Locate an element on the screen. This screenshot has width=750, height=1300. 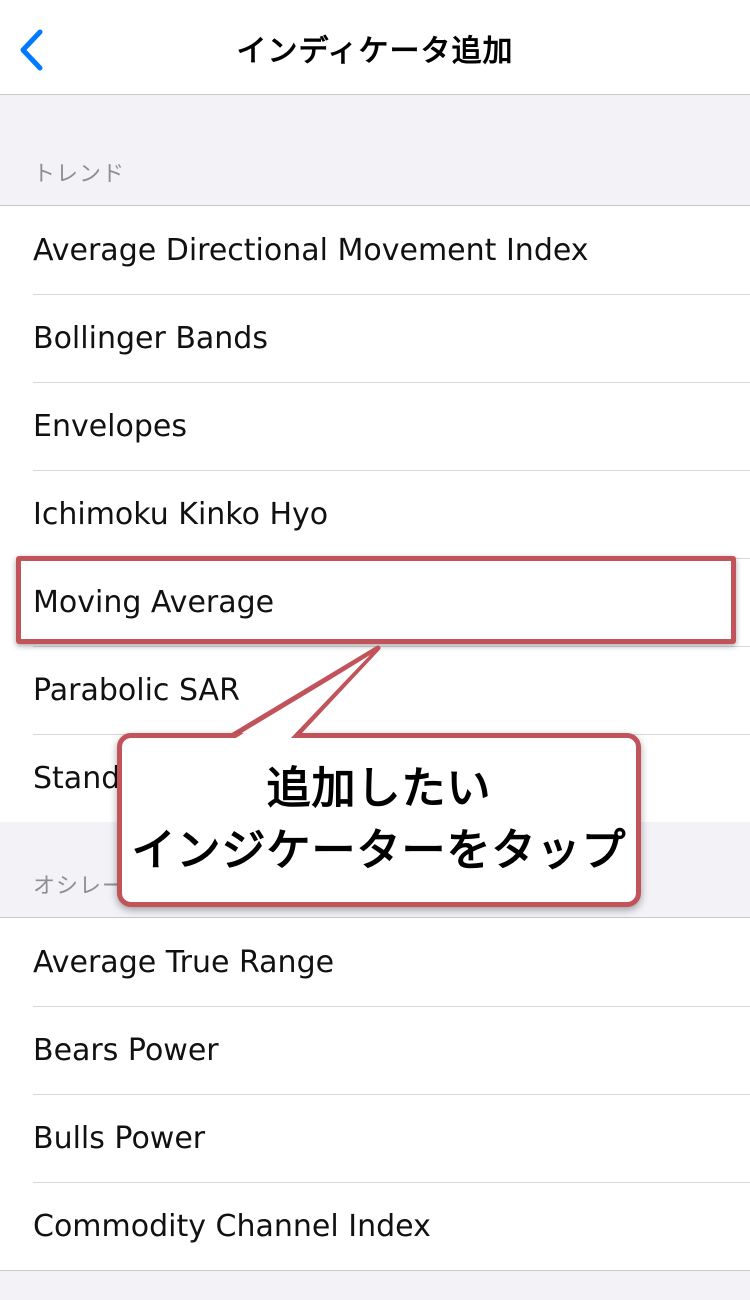
list-item-label: Commodity Channel Index is located at coordinates (232, 1226).